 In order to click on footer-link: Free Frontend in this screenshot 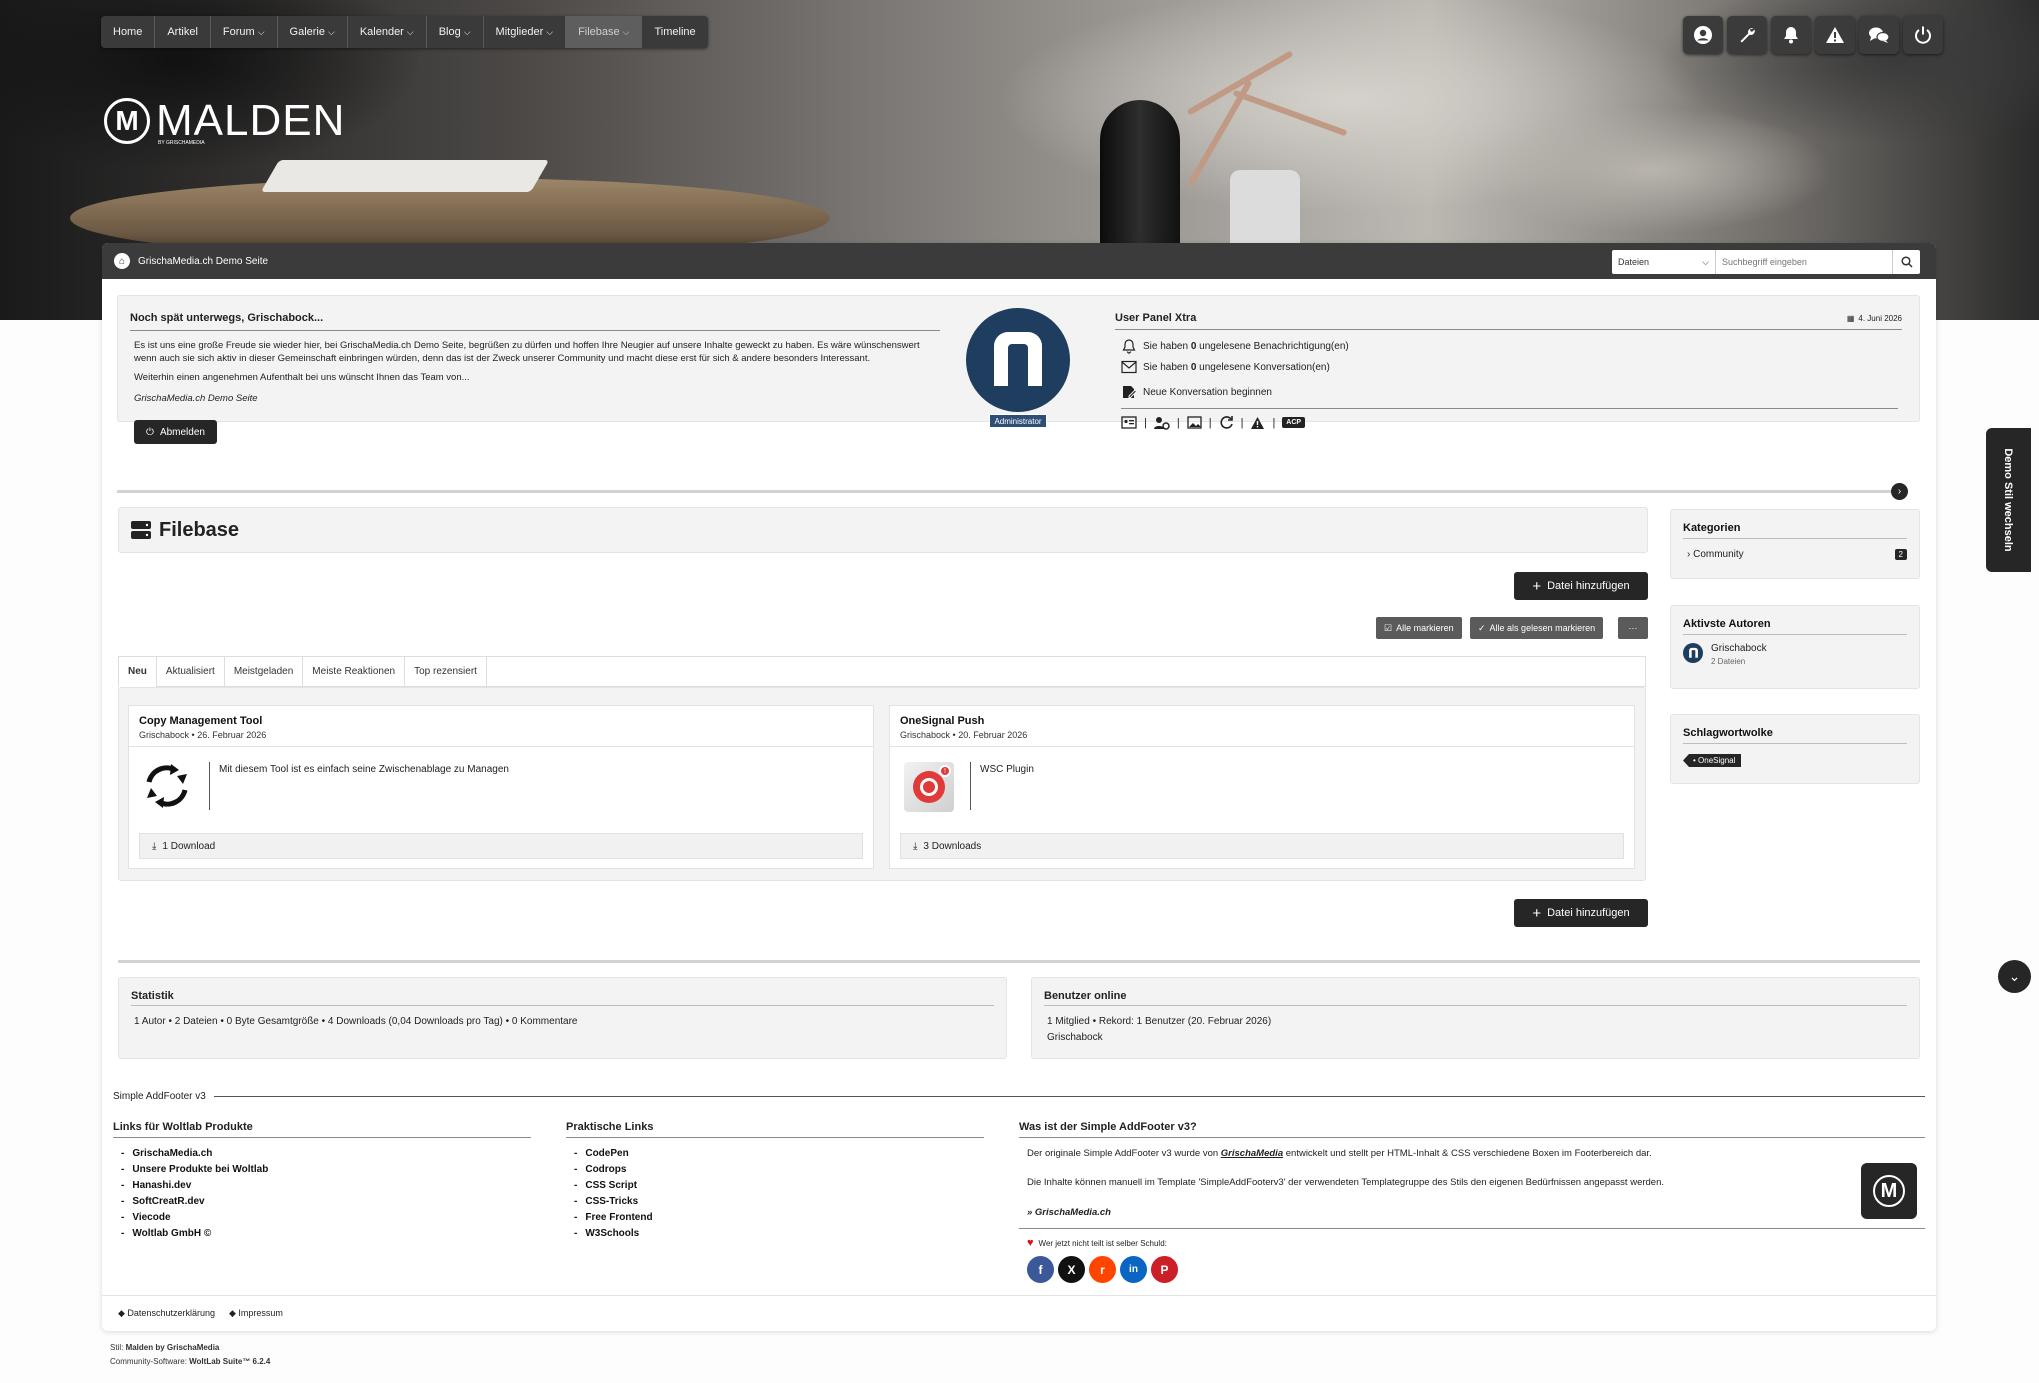, I will do `click(779, 1218)`.